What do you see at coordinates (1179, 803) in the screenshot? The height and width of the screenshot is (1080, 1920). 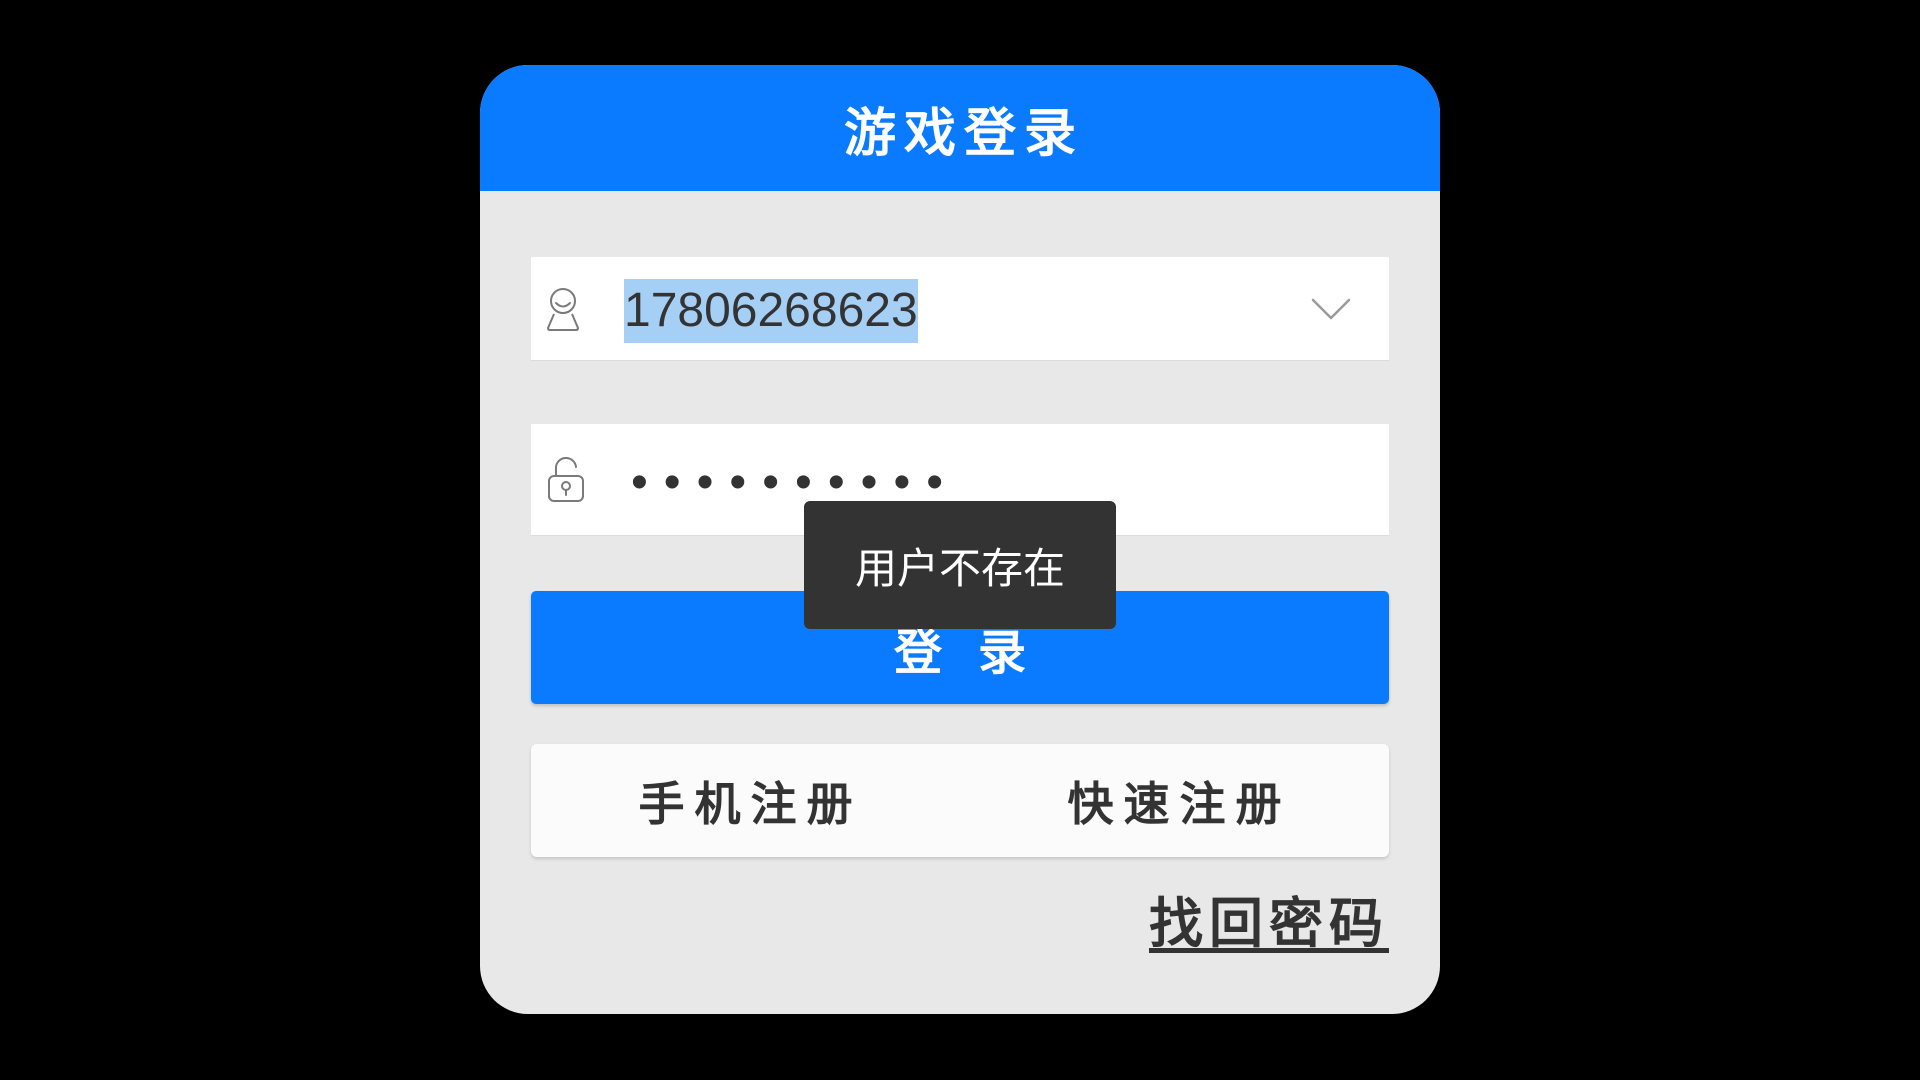 I see `quick-register-label: 快速注册` at bounding box center [1179, 803].